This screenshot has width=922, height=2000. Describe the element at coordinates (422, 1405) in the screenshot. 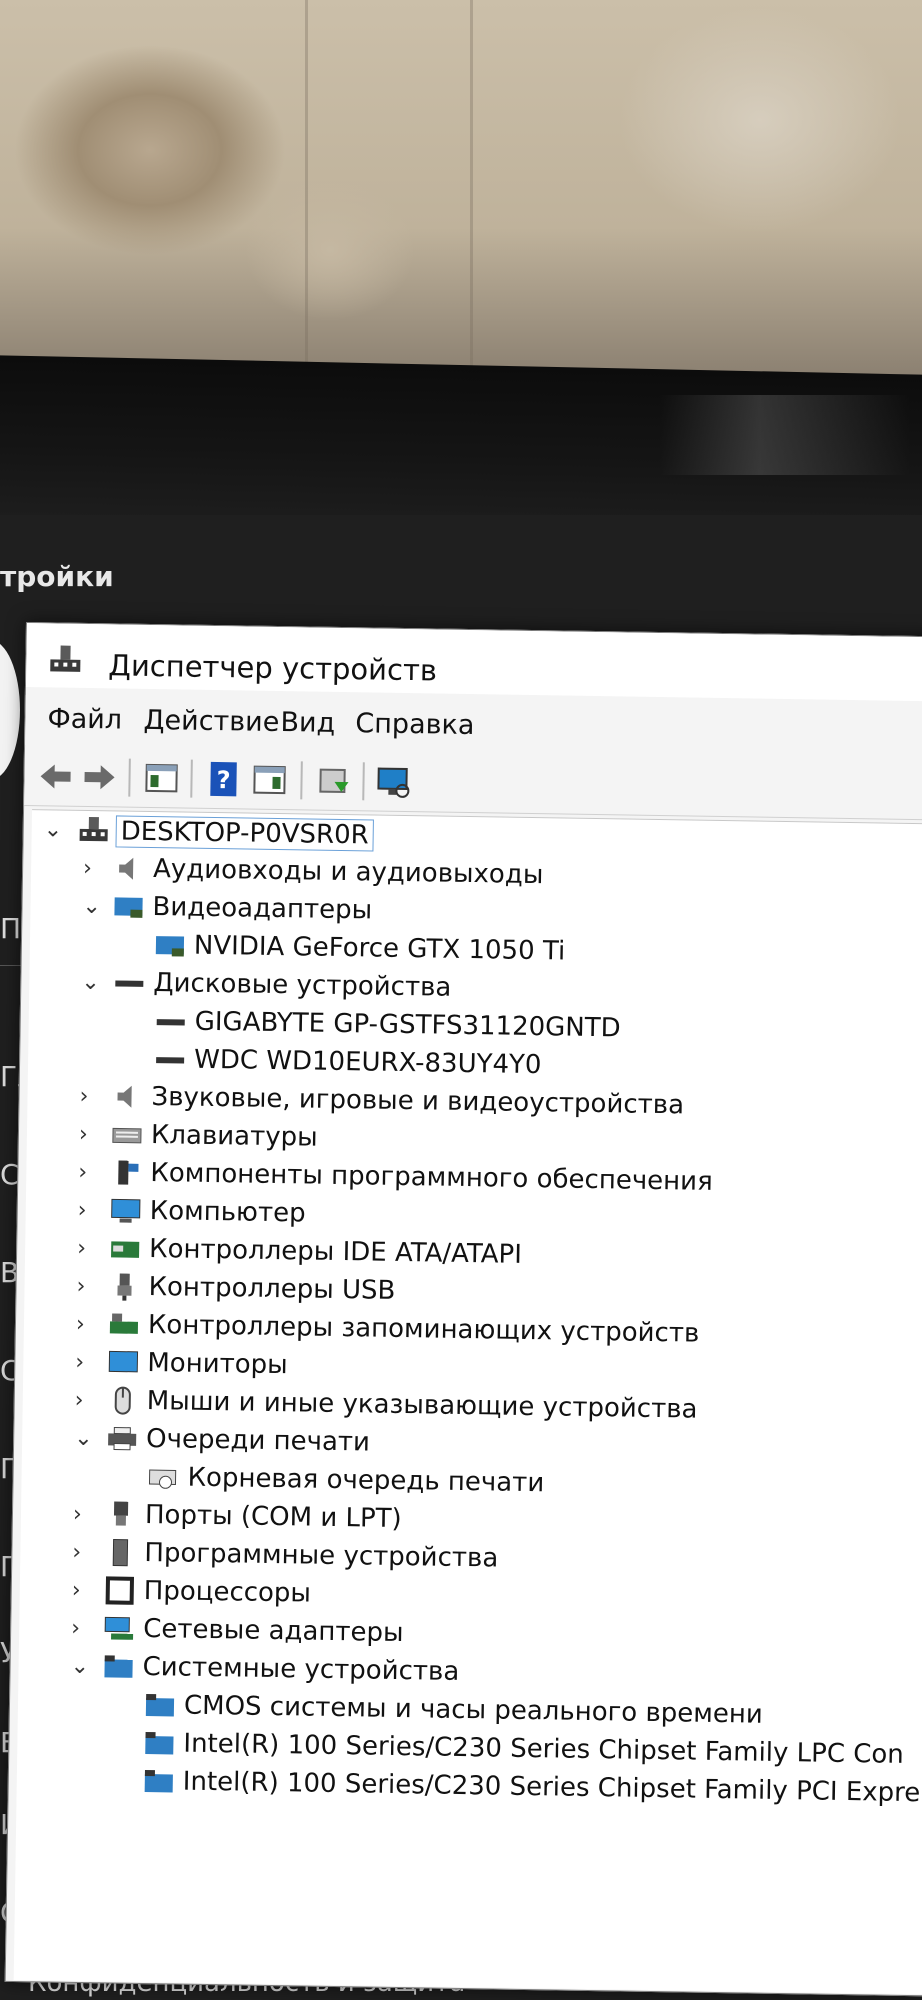

I see `tree-label: Мыши и иные указывающие устройства` at that location.